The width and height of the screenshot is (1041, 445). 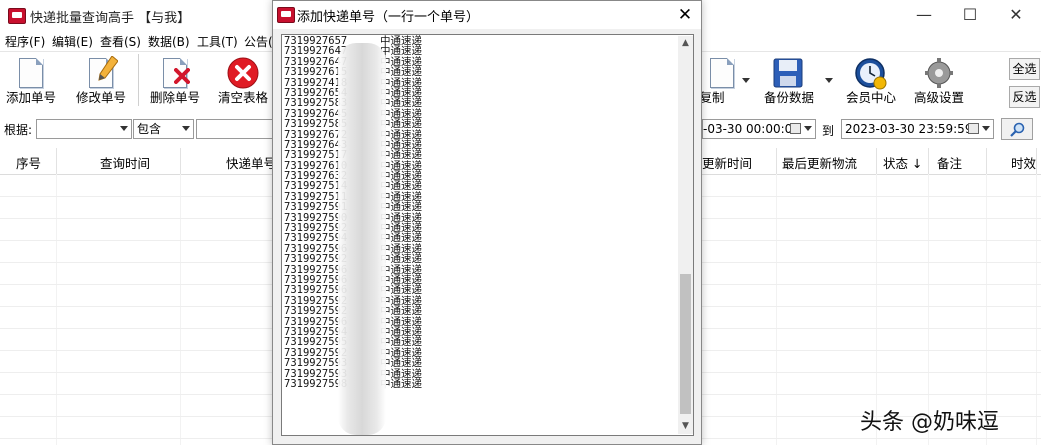 What do you see at coordinates (949, 162) in the screenshot?
I see `column-remark: 备注` at bounding box center [949, 162].